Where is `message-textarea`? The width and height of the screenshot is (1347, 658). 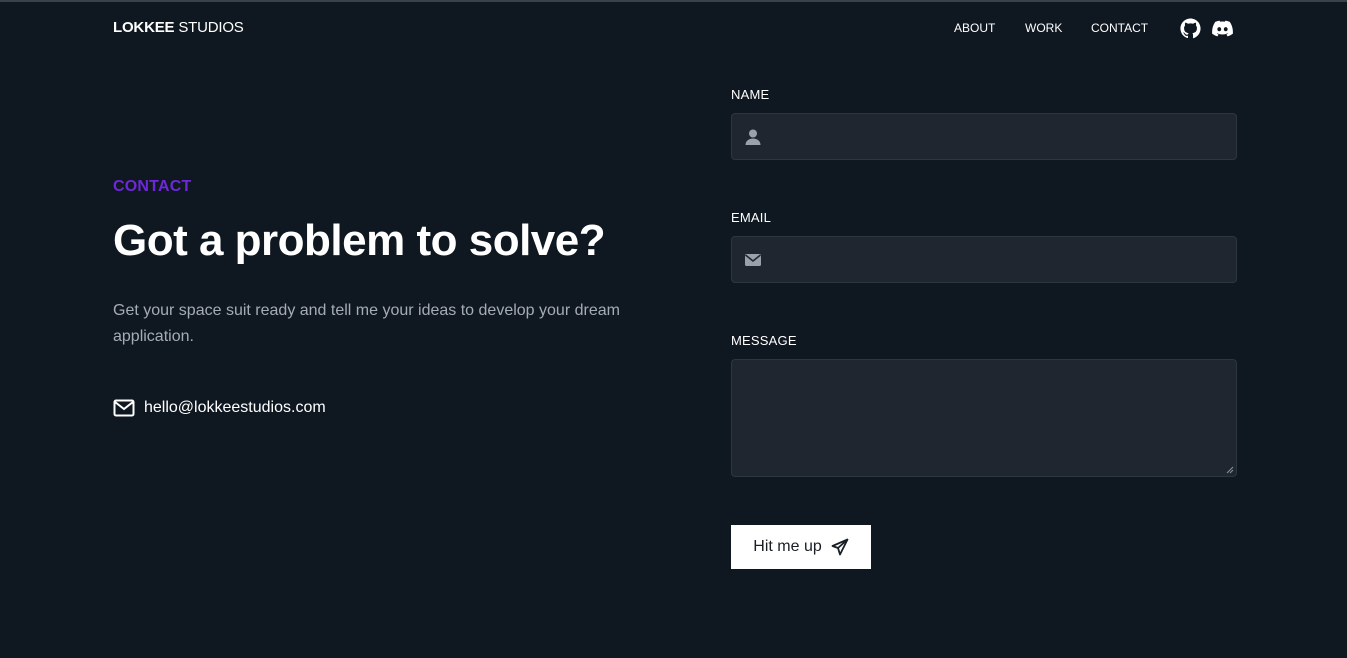 message-textarea is located at coordinates (984, 418).